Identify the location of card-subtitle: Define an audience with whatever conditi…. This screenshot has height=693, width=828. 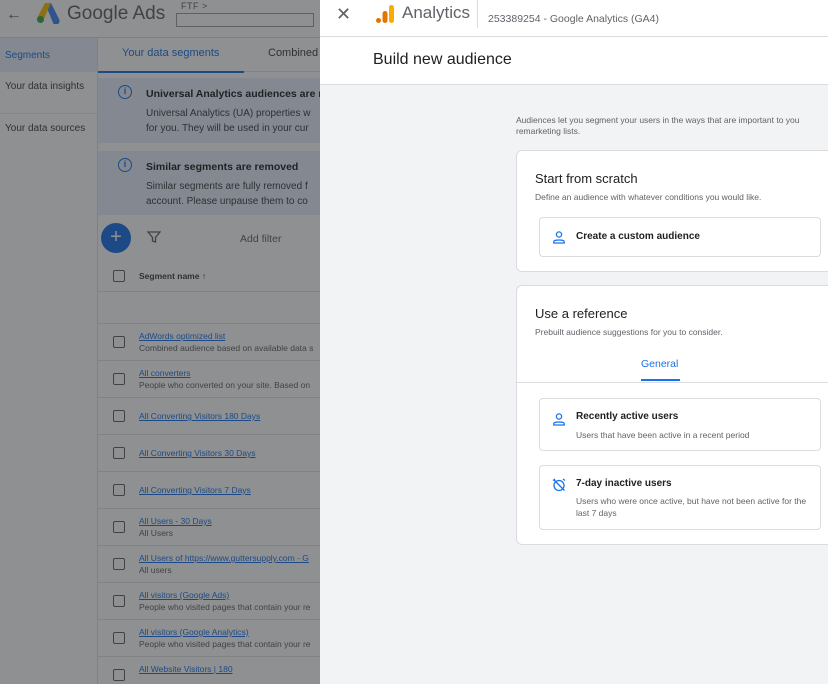
(648, 197).